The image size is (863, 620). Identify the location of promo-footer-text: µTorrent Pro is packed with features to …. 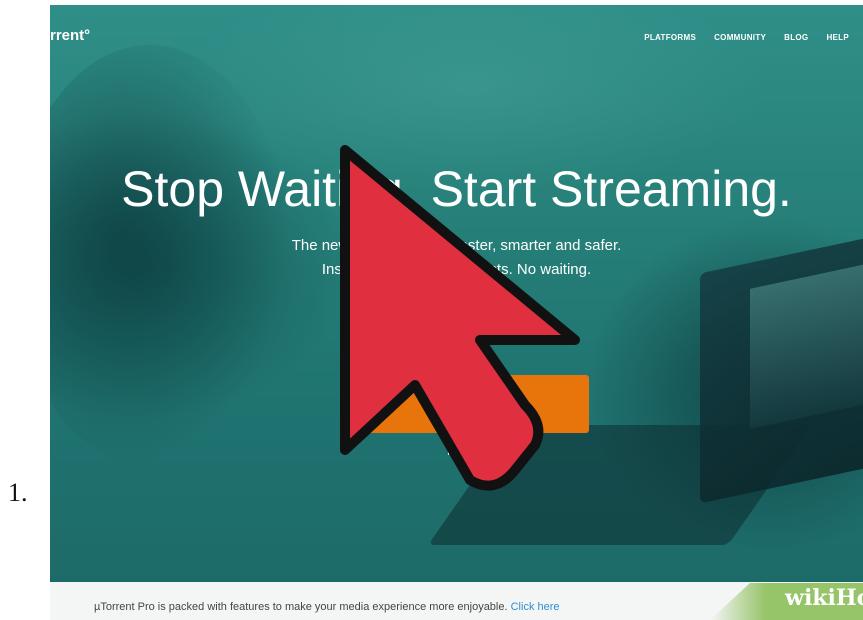
(327, 607).